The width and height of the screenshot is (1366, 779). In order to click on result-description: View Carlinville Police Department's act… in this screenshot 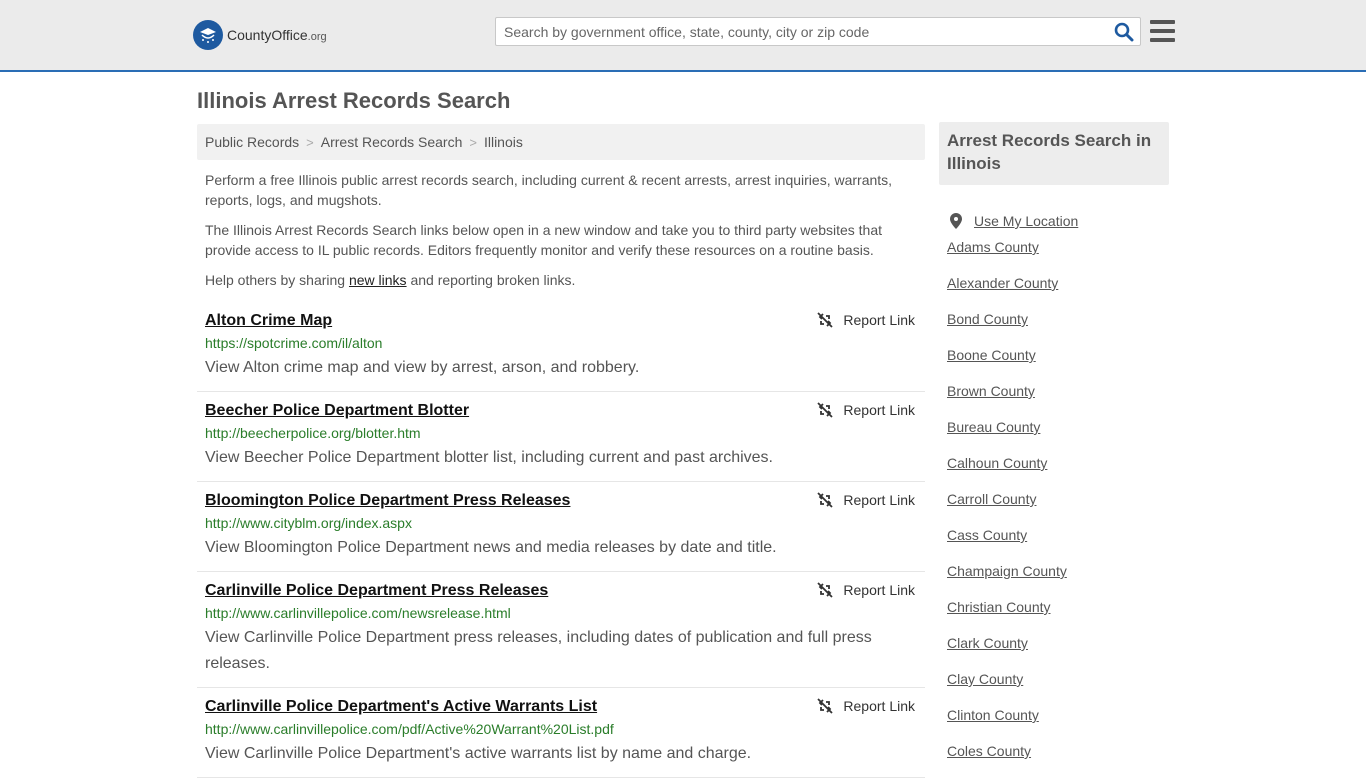, I will do `click(478, 753)`.